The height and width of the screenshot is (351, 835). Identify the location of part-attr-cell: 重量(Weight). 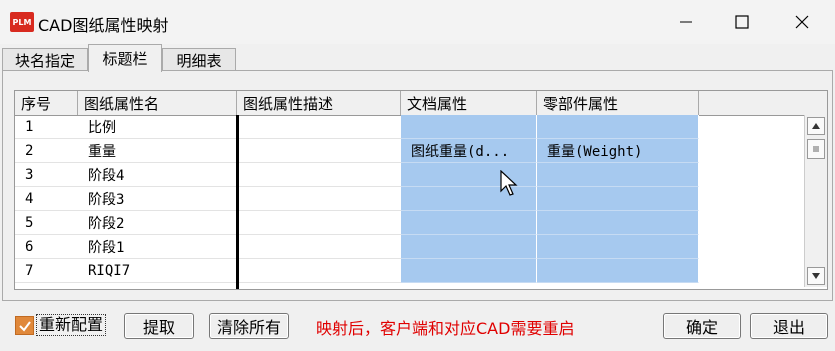
(618, 151).